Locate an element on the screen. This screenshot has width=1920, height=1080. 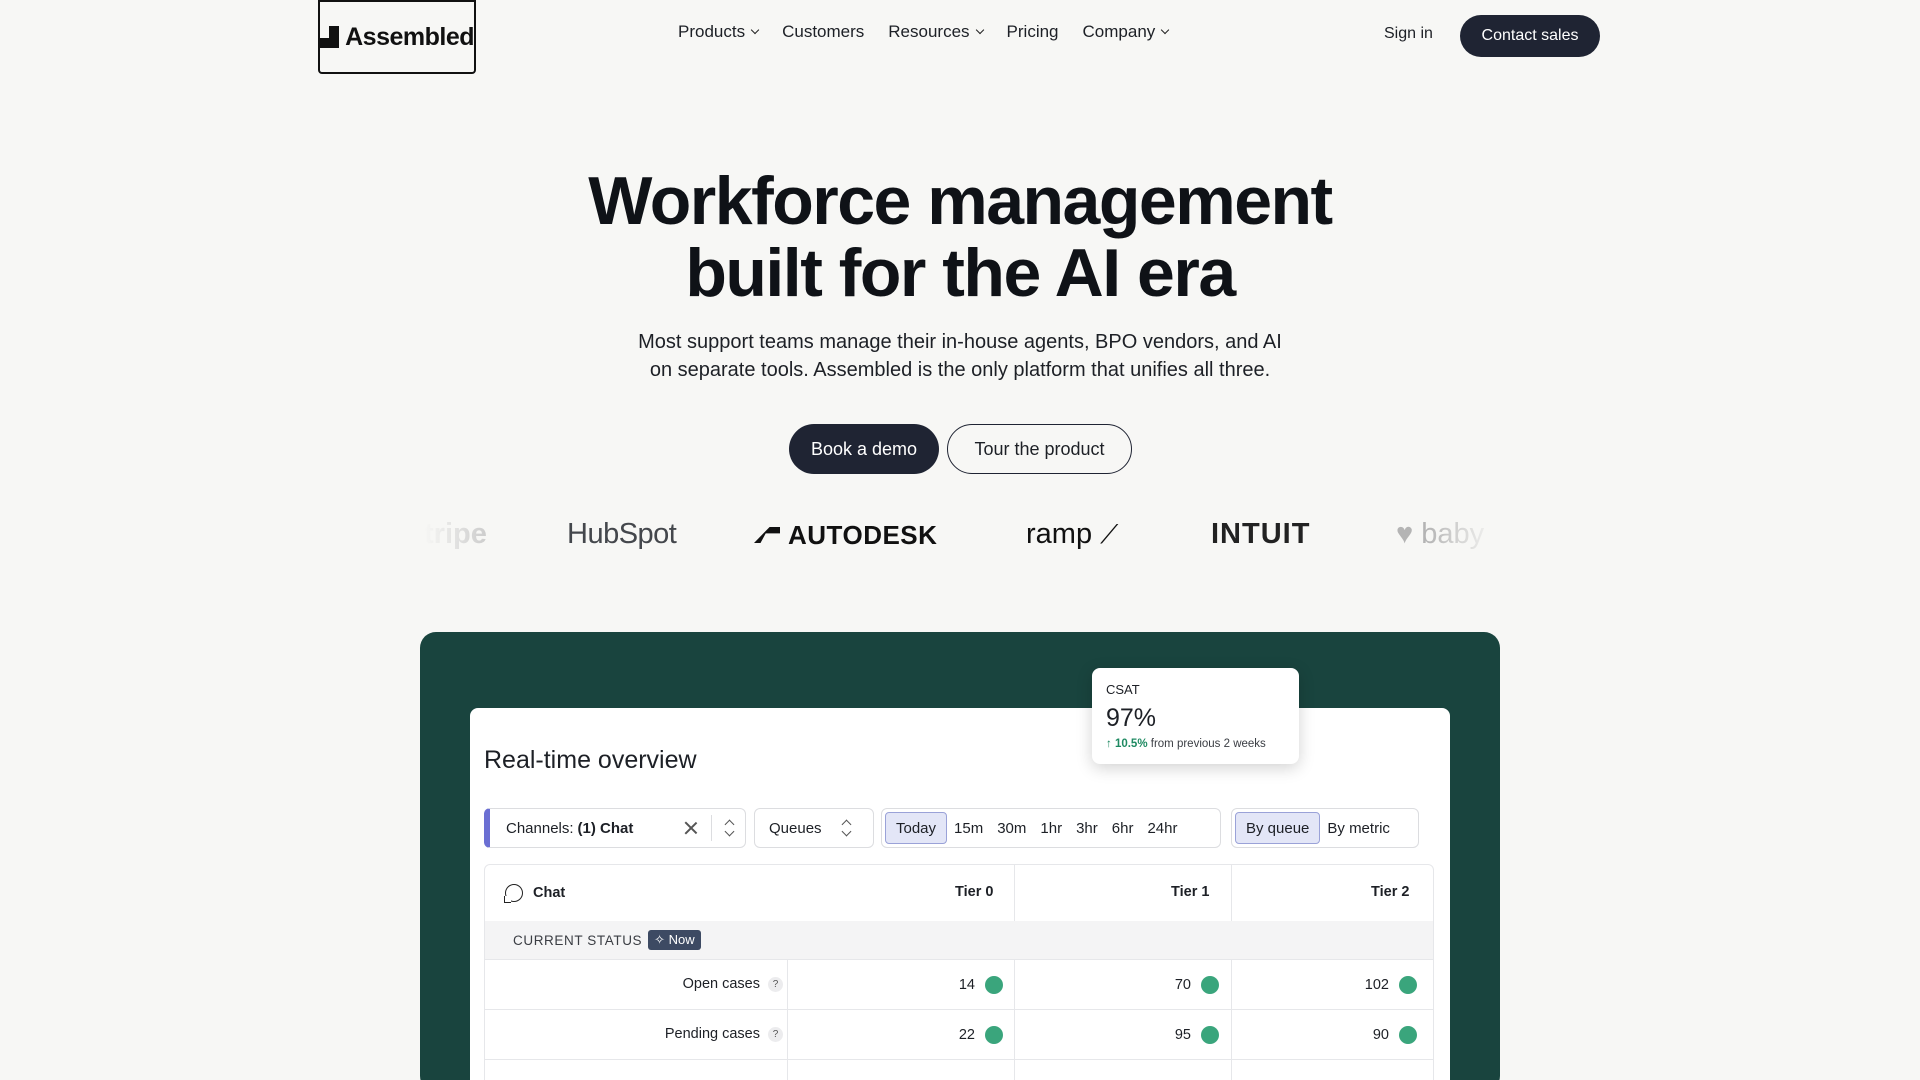
time-option-1hr: 1hr is located at coordinates (1051, 828).